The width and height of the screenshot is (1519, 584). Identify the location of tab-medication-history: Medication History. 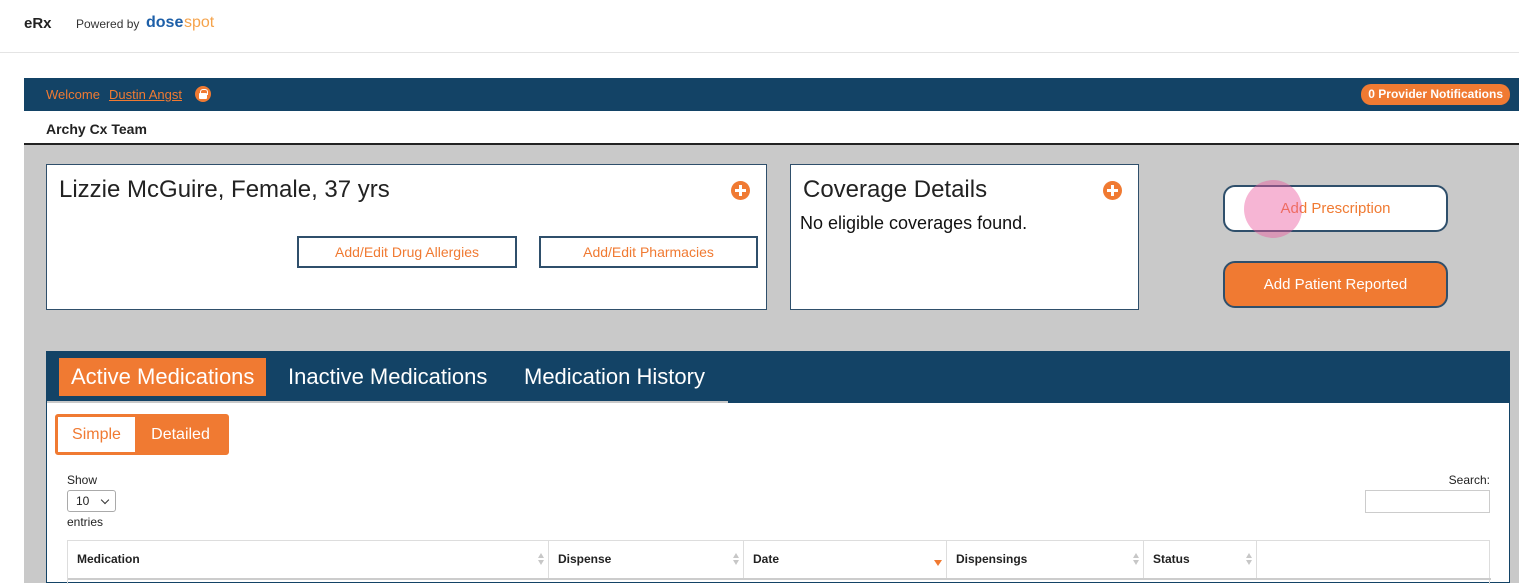
(614, 377).